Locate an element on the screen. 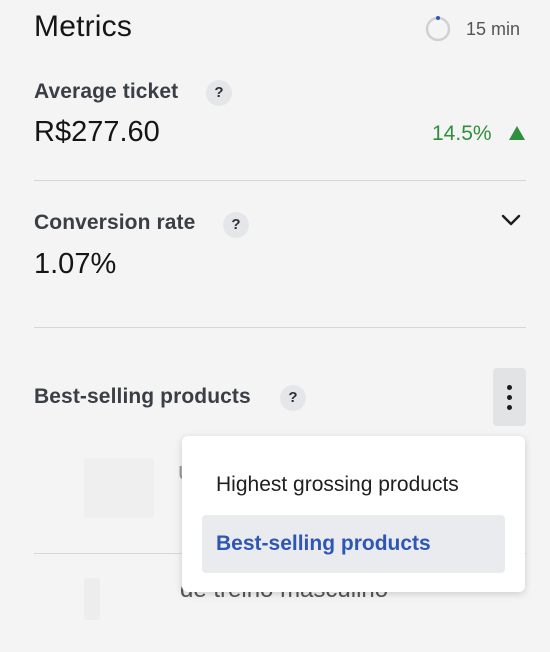 The image size is (550, 652). more-options-button is located at coordinates (509, 397).